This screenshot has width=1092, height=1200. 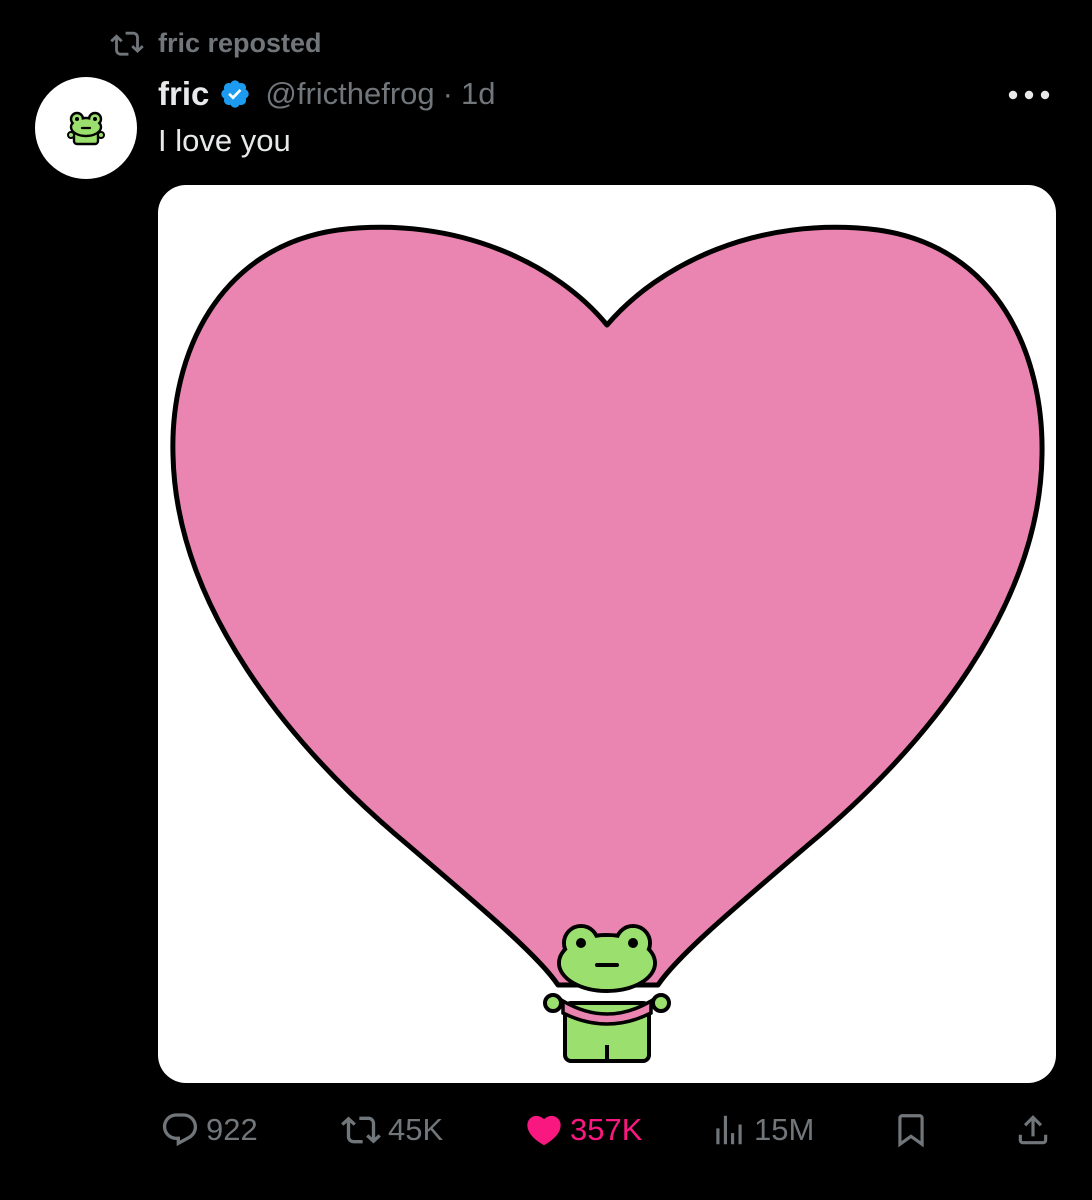 I want to click on verified-badge-icon, so click(x=235, y=94).